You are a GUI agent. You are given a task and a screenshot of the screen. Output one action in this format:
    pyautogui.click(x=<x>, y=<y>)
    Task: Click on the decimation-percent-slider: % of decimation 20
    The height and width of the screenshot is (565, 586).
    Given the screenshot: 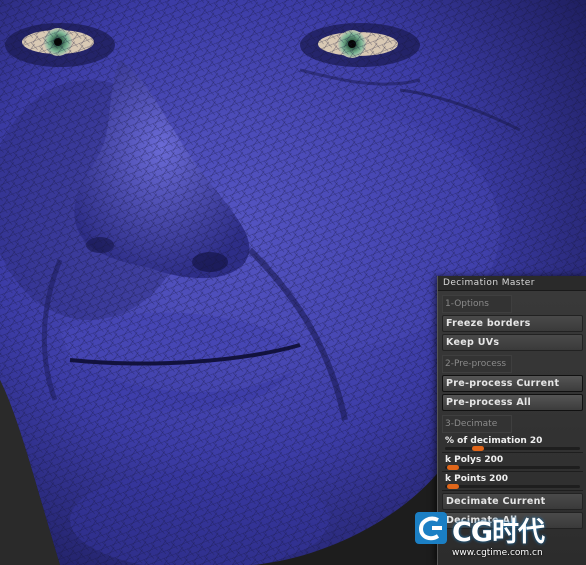 What is the action you would take?
    pyautogui.click(x=512, y=444)
    